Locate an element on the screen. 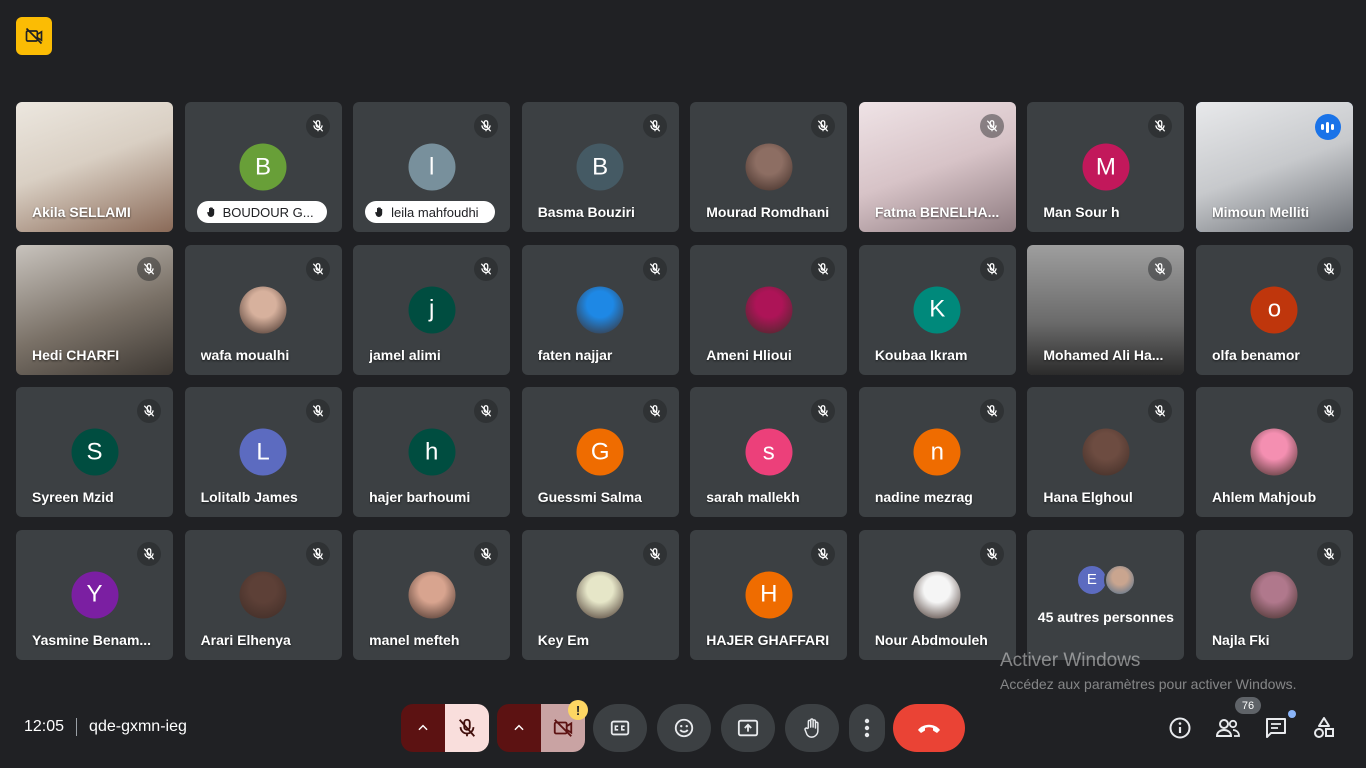  participant-tile-hana-elghoul: Hana Elghoul is located at coordinates (1106, 452).